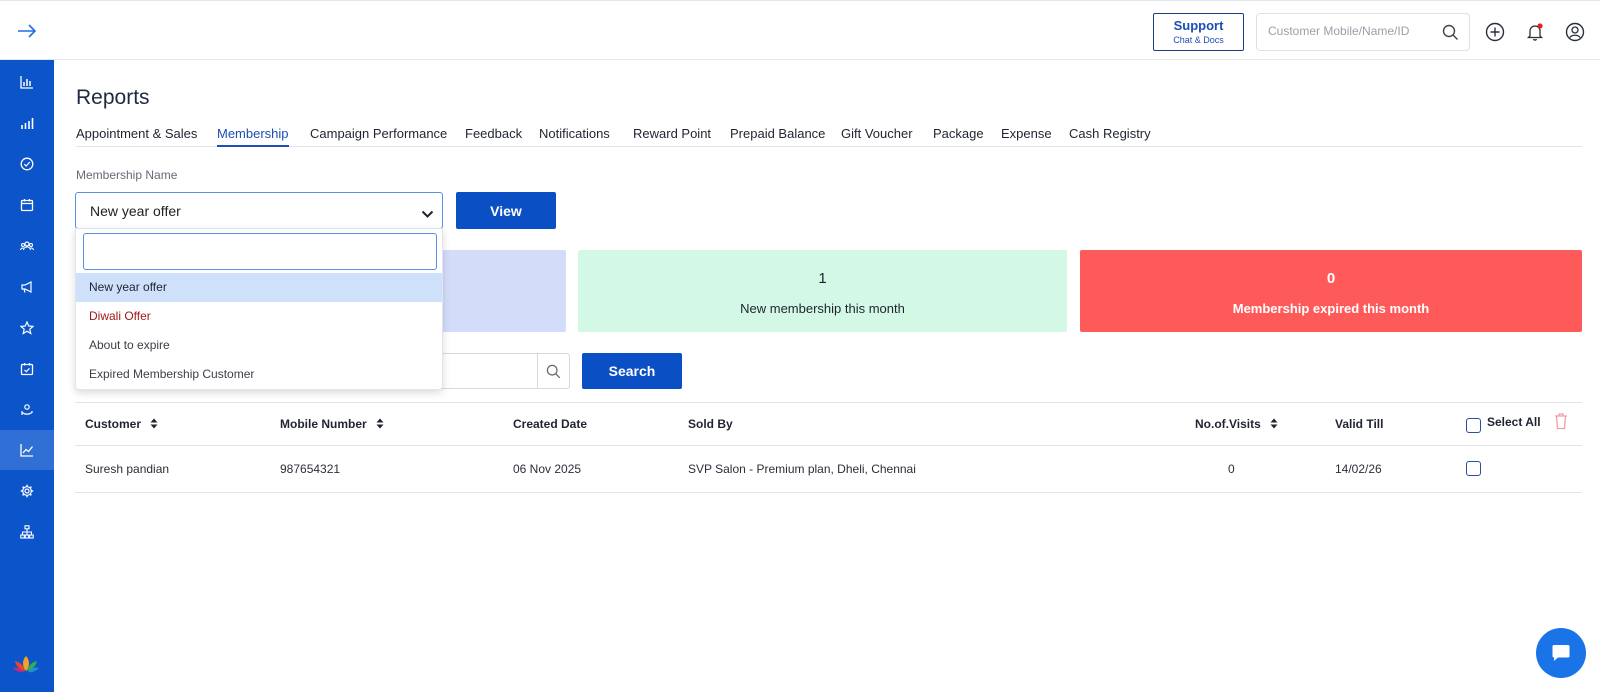  Describe the element at coordinates (550, 424) in the screenshot. I see `column-created-date: Created Date` at that location.